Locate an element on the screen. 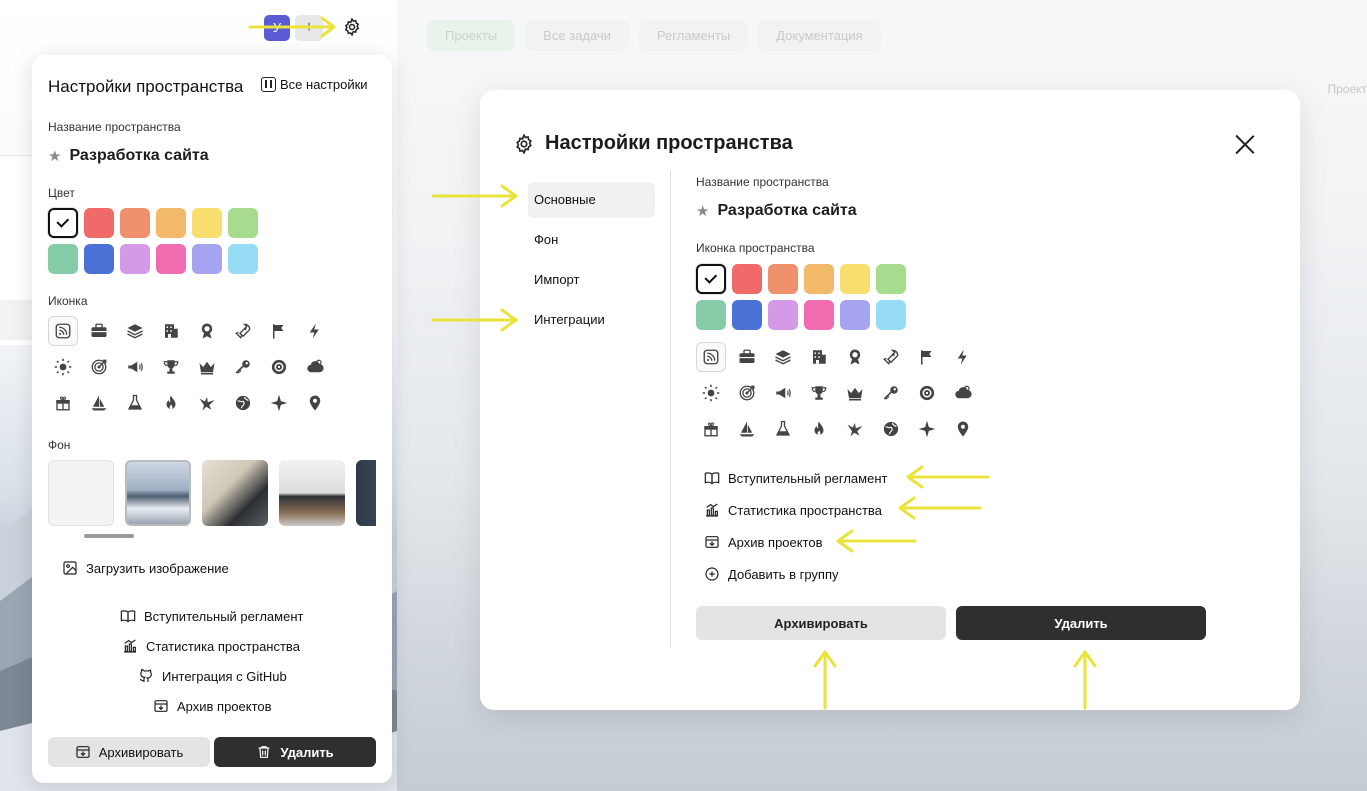 This screenshot has width=1367, height=791. background-thumb-none is located at coordinates (81, 493).